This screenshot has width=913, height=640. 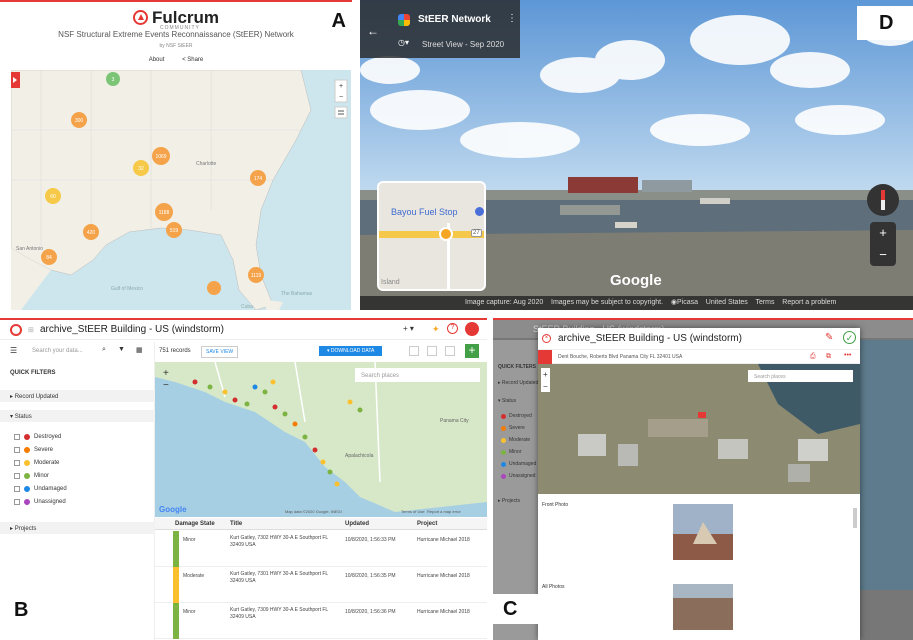 I want to click on map-report-link: Report a map error, so click(x=444, y=511).